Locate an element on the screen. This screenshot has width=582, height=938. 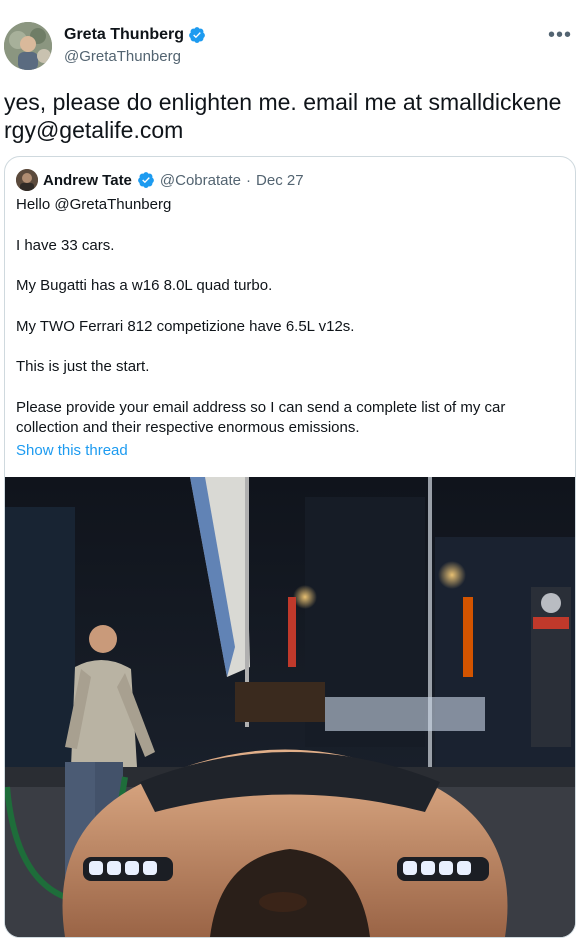
quoted-tweet-date: Dec 27 is located at coordinates (280, 180).